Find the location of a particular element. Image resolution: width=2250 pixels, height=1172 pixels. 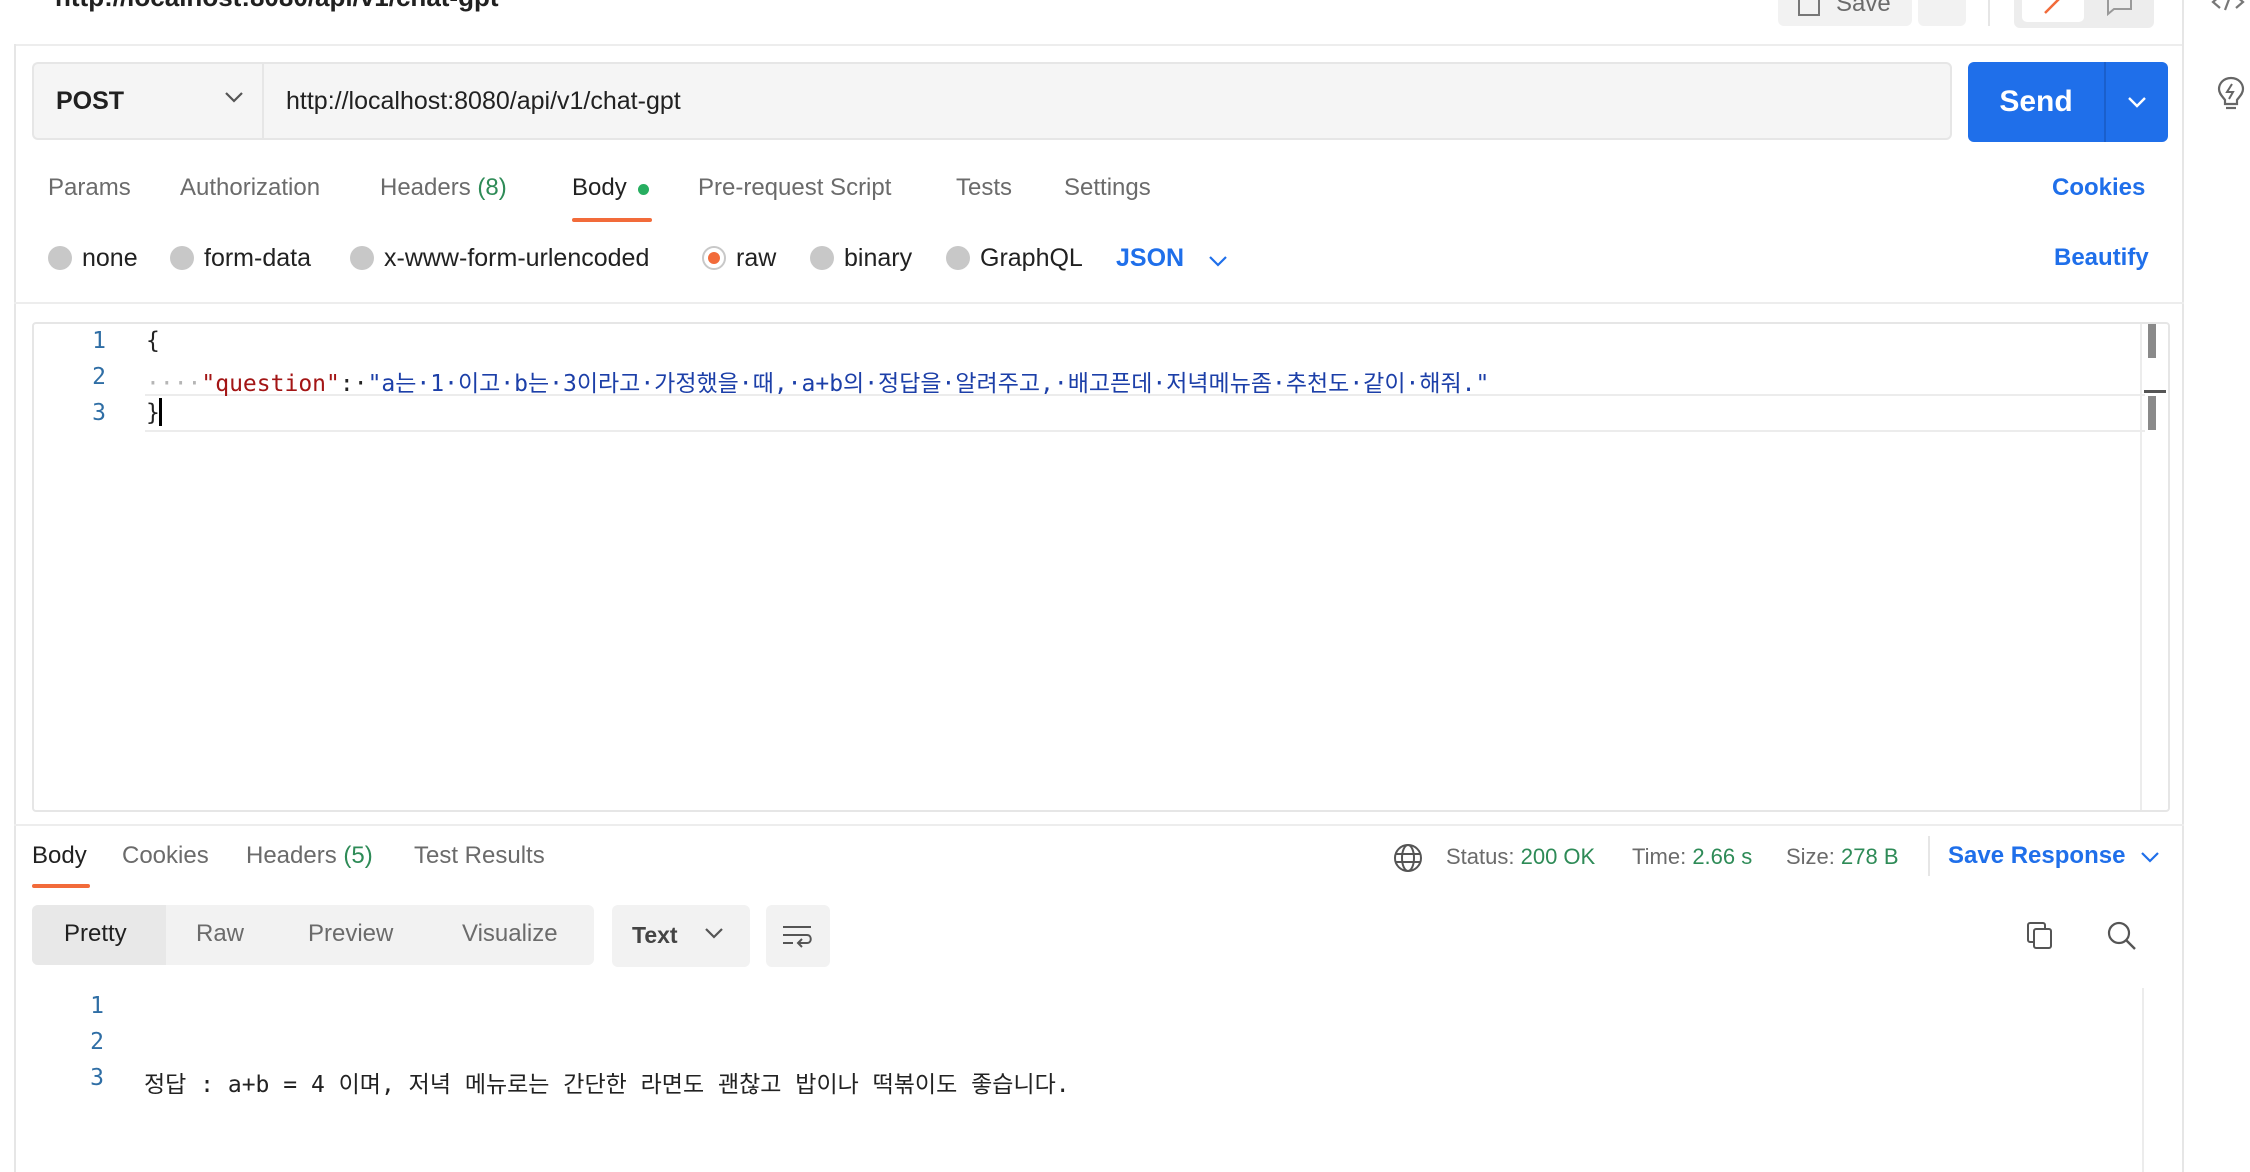

response-time: Time: 2.66 s is located at coordinates (1692, 857).